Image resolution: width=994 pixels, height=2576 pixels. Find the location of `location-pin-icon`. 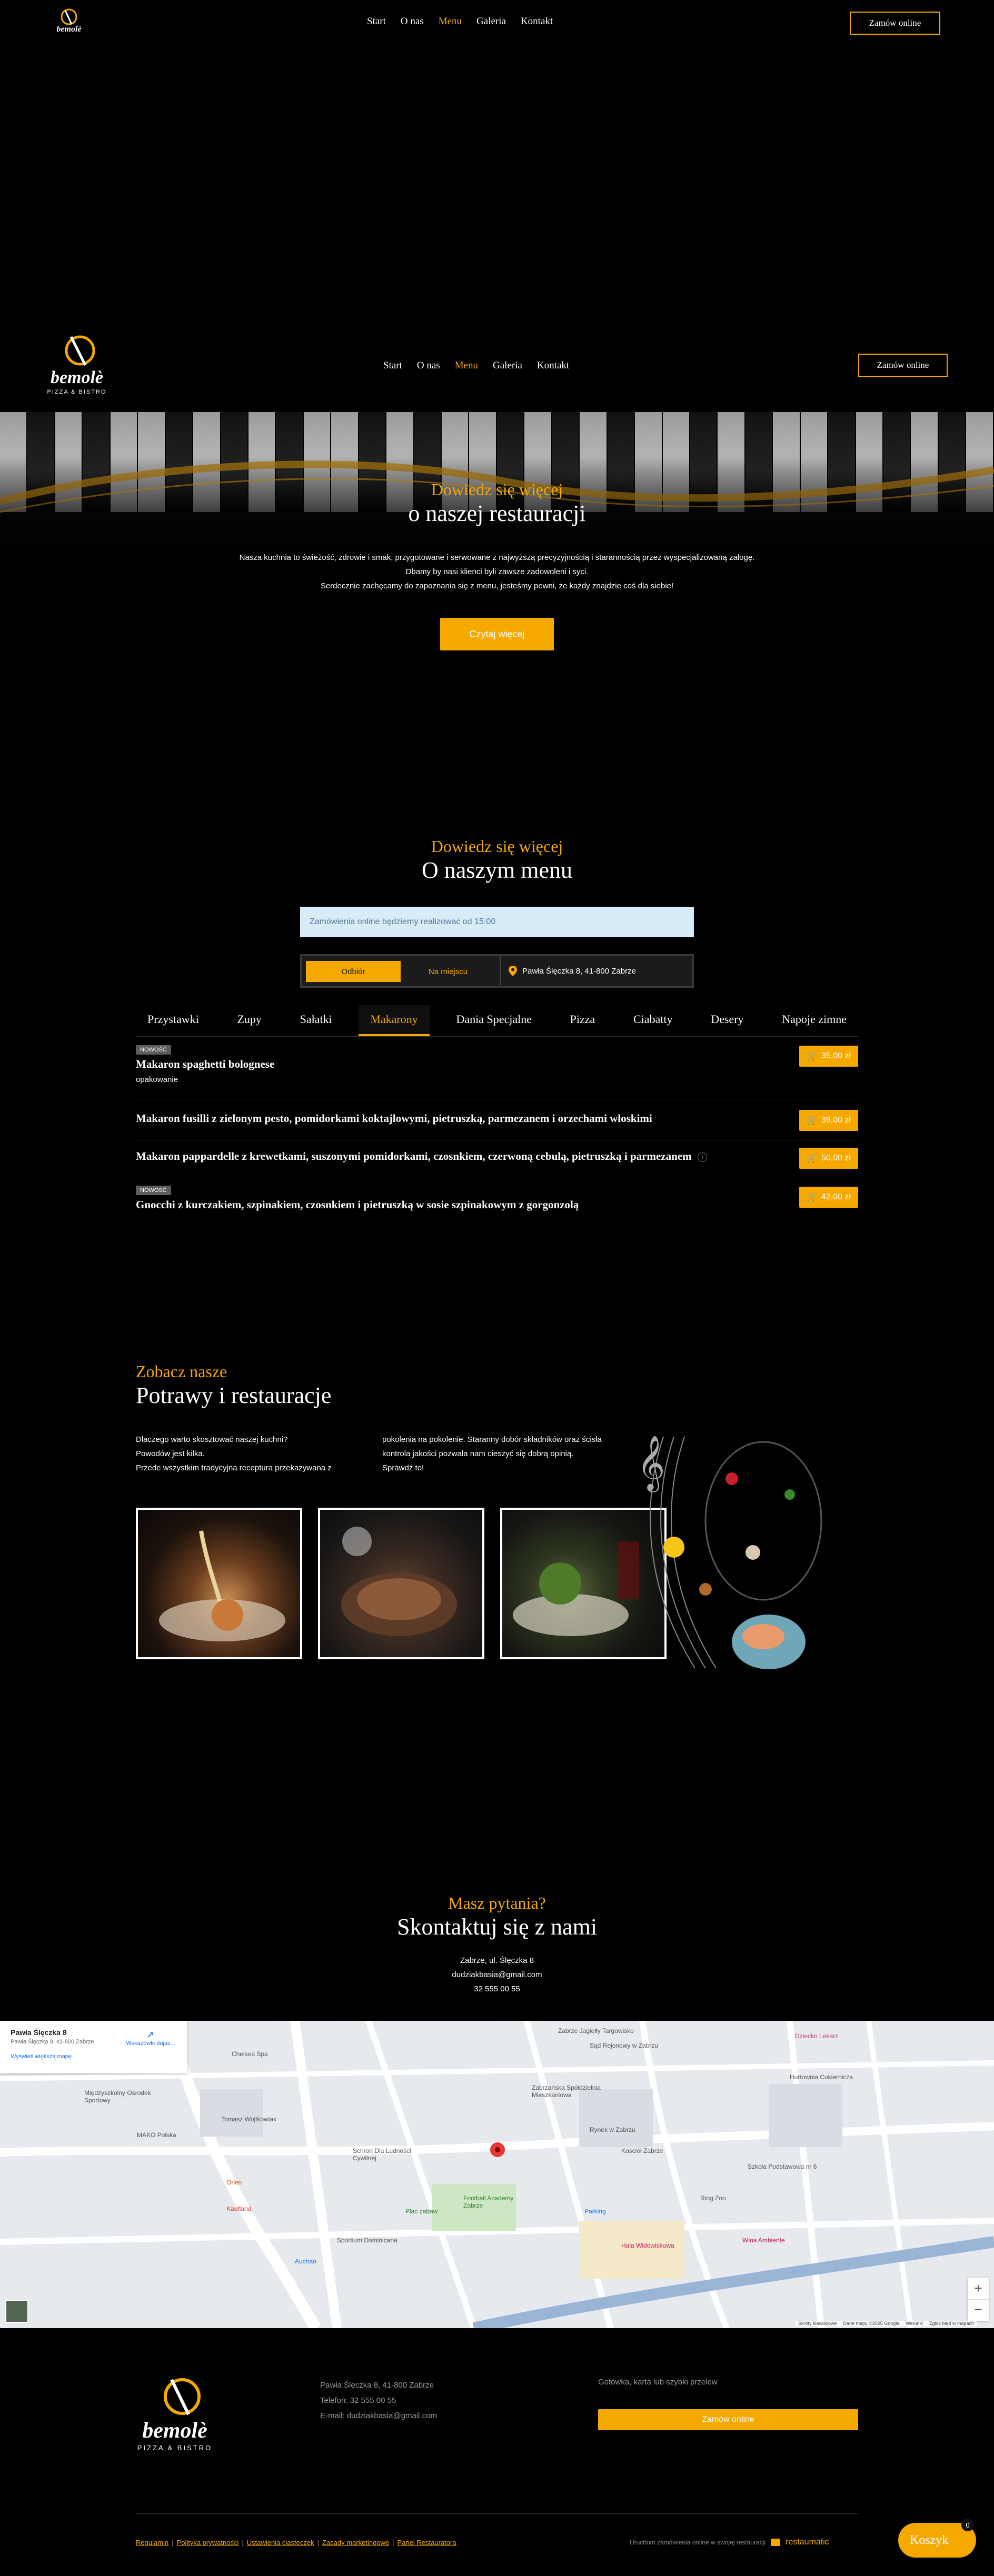

location-pin-icon is located at coordinates (513, 971).